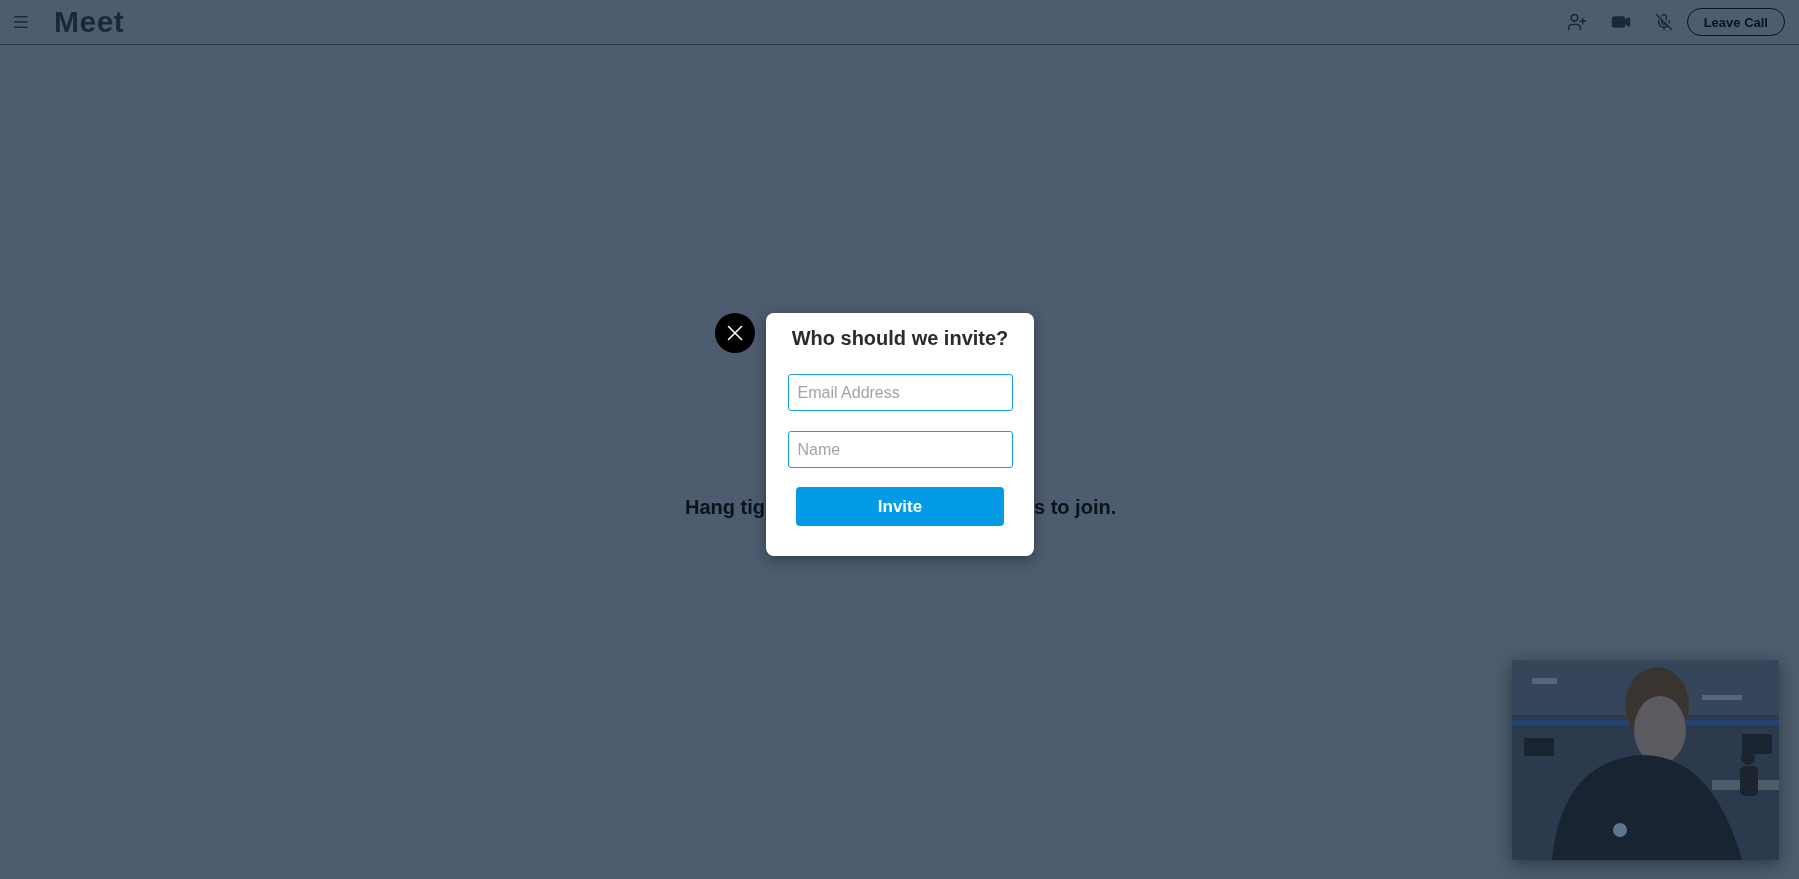 This screenshot has width=1799, height=879. Describe the element at coordinates (900, 392) in the screenshot. I see `input-field: Email Address` at that location.